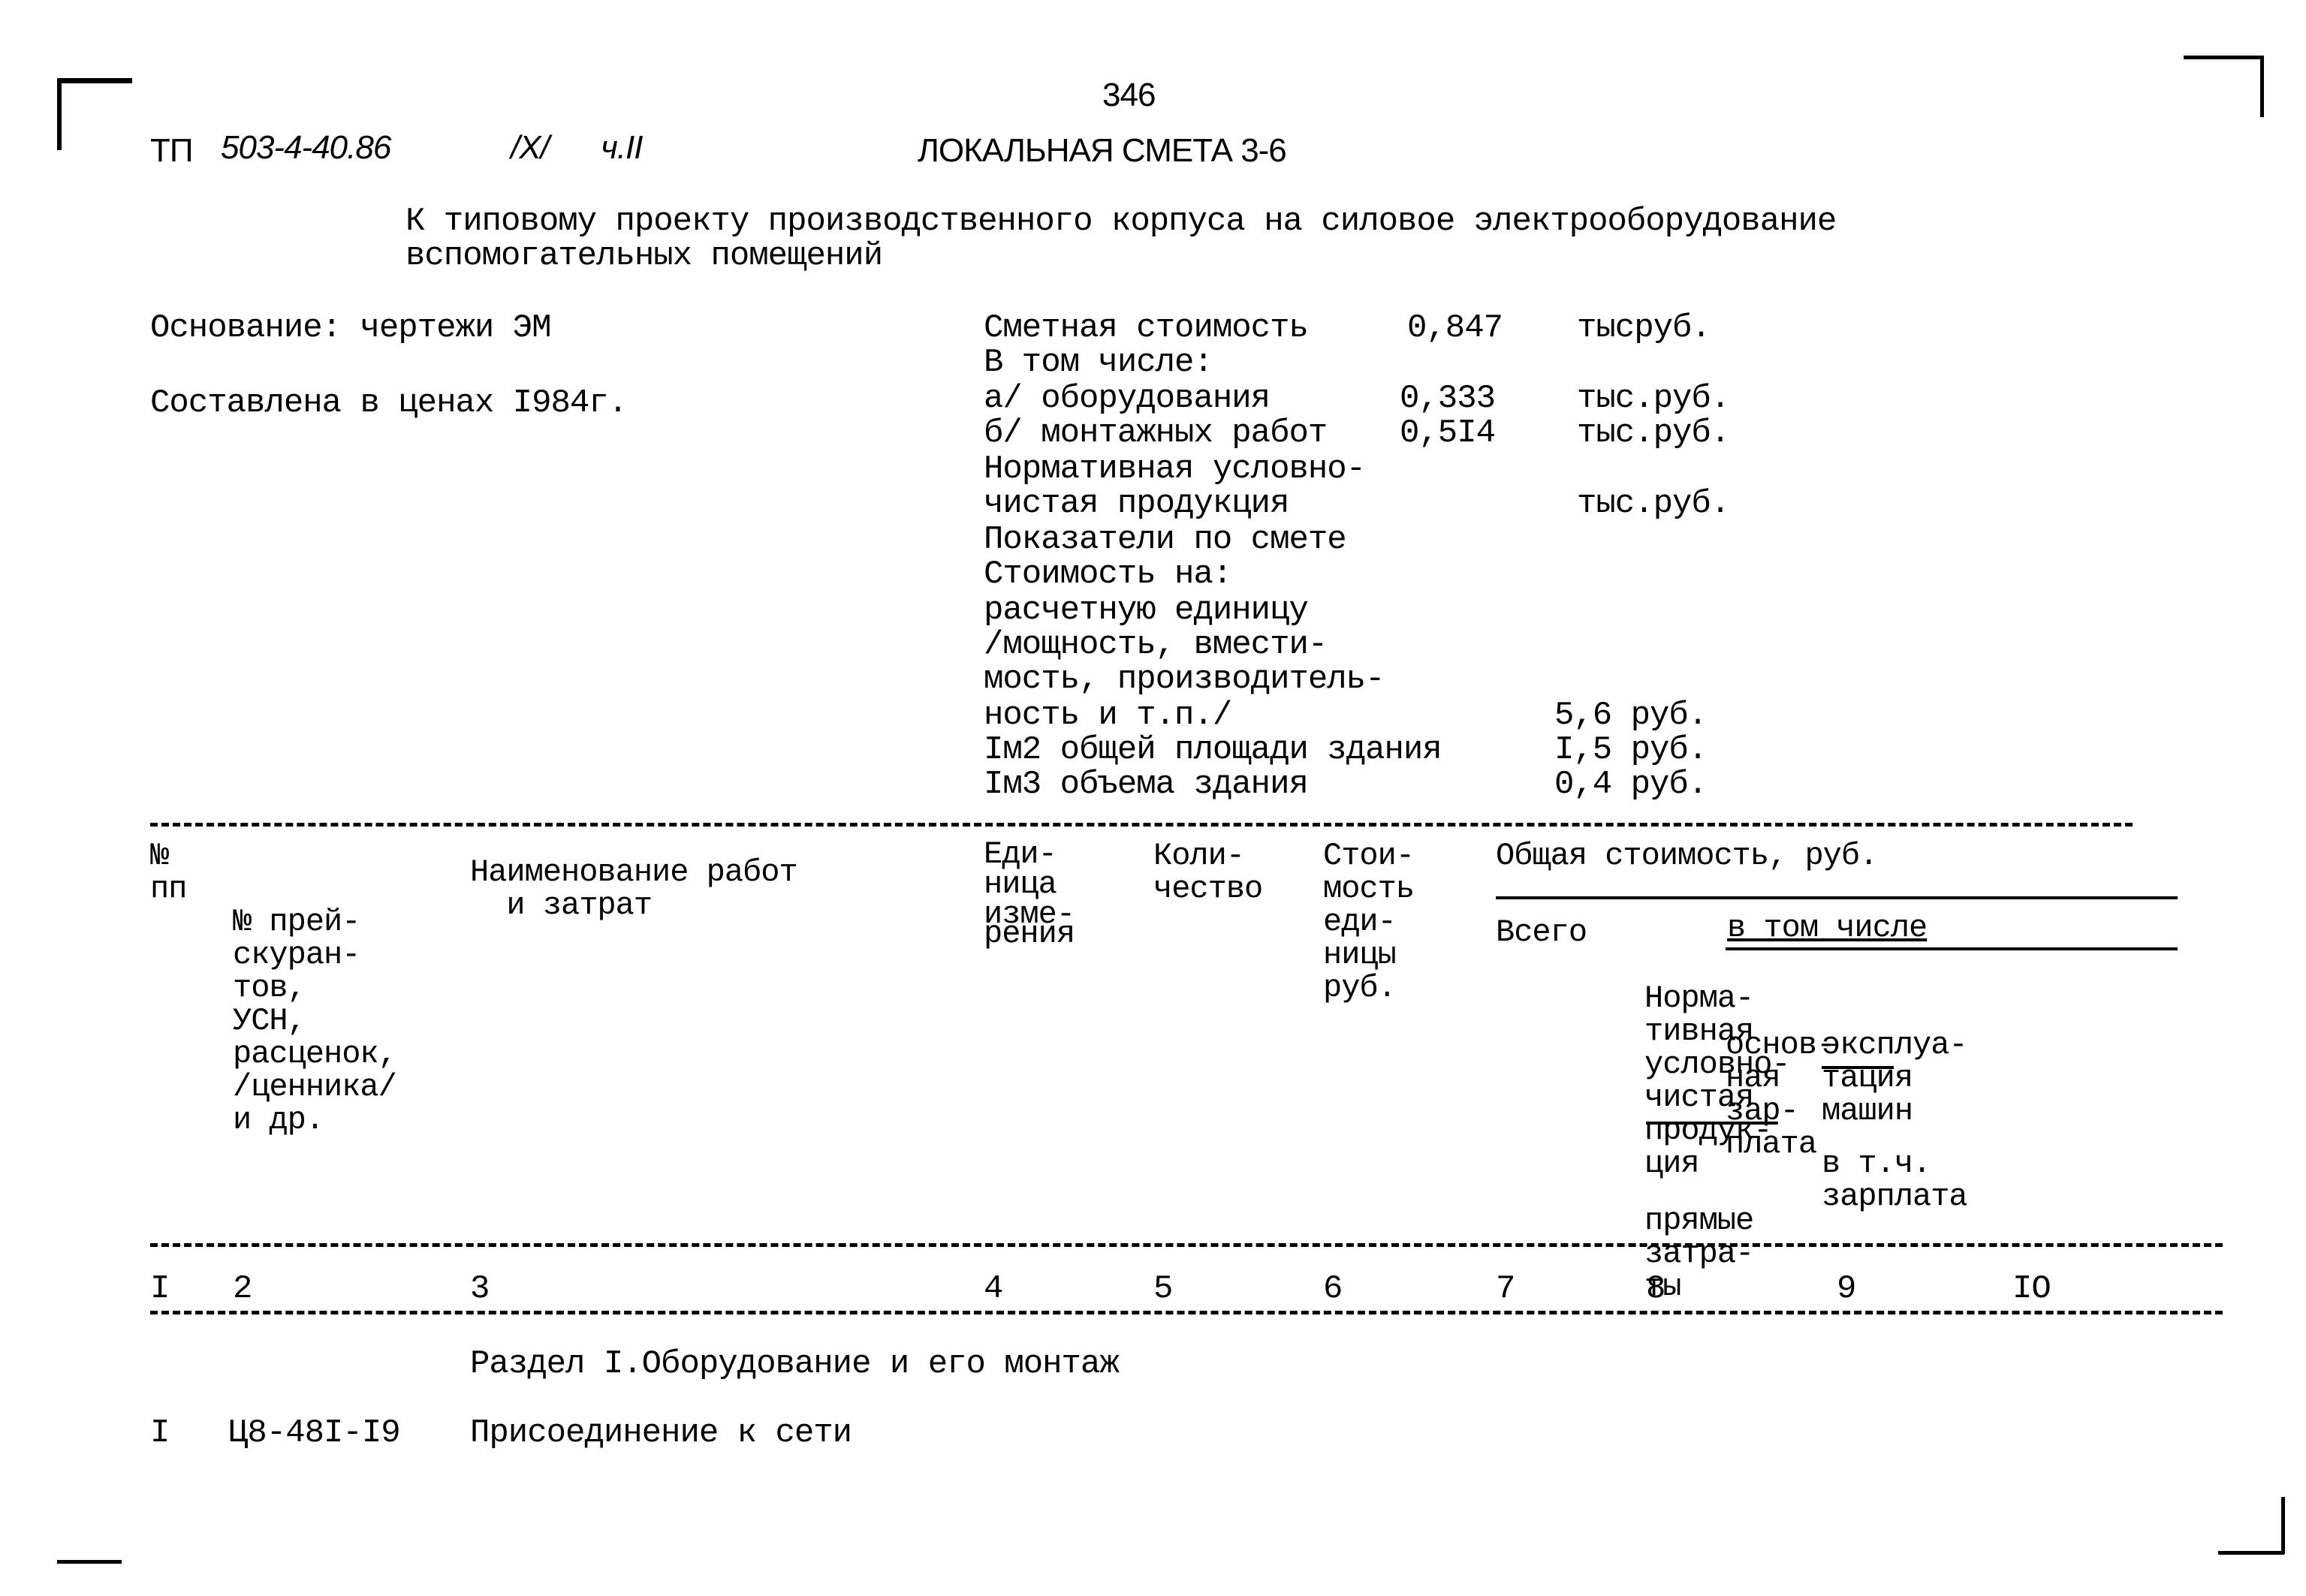 The width and height of the screenshot is (2306, 1596). What do you see at coordinates (1644, 328) in the screenshot?
I see `estimated-cost-unit: тысруб.` at bounding box center [1644, 328].